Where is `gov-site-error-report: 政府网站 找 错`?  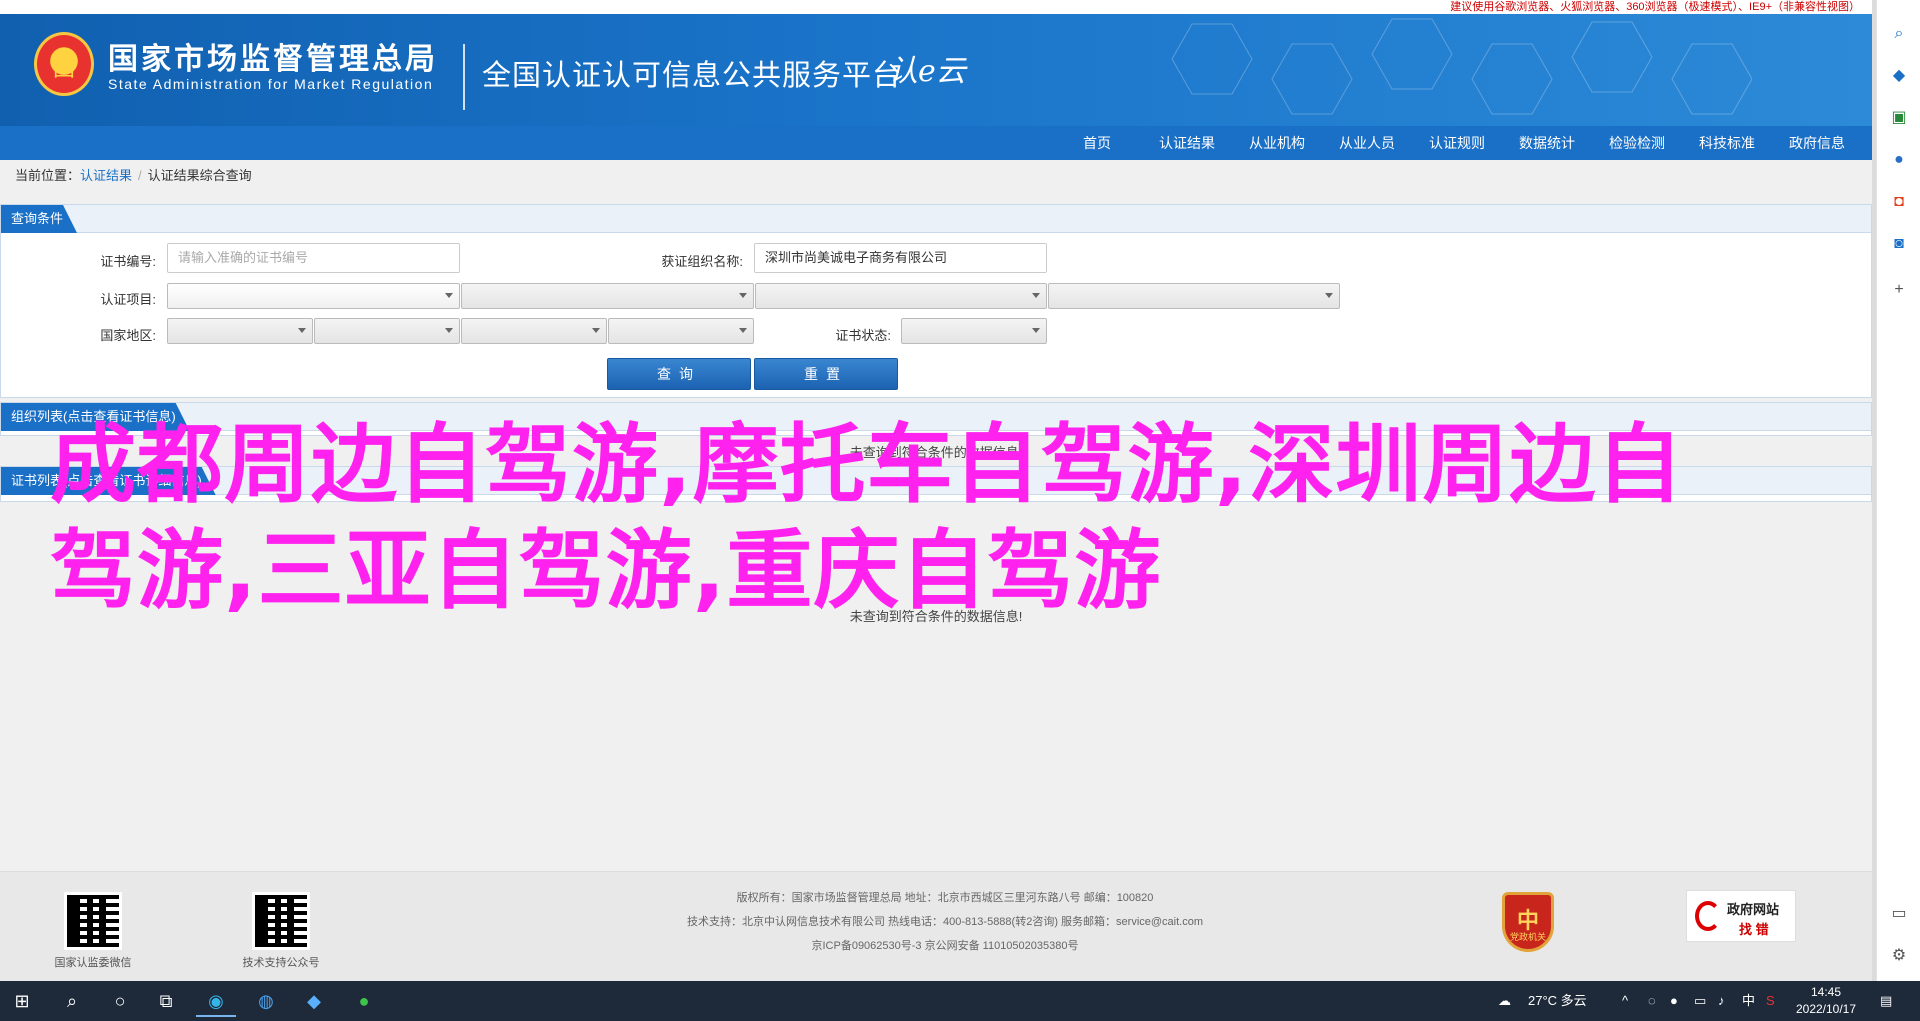
gov-site-error-report: 政府网站 找 错 is located at coordinates (1741, 916).